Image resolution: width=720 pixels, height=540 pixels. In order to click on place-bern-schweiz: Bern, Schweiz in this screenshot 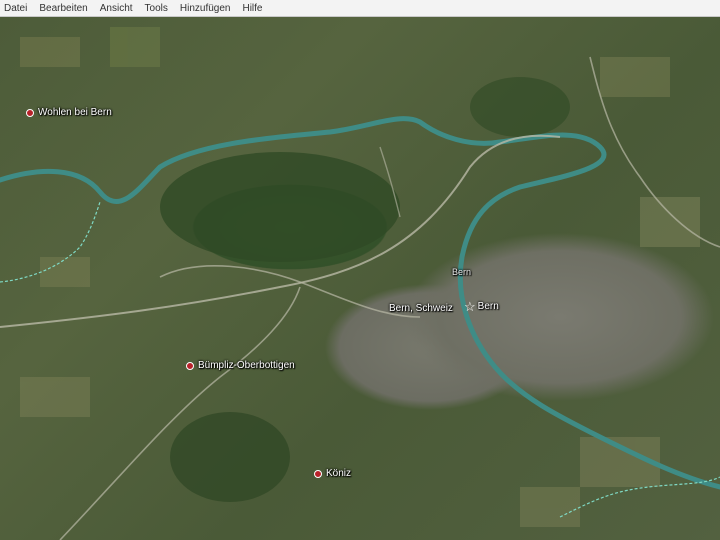, I will do `click(421, 308)`.